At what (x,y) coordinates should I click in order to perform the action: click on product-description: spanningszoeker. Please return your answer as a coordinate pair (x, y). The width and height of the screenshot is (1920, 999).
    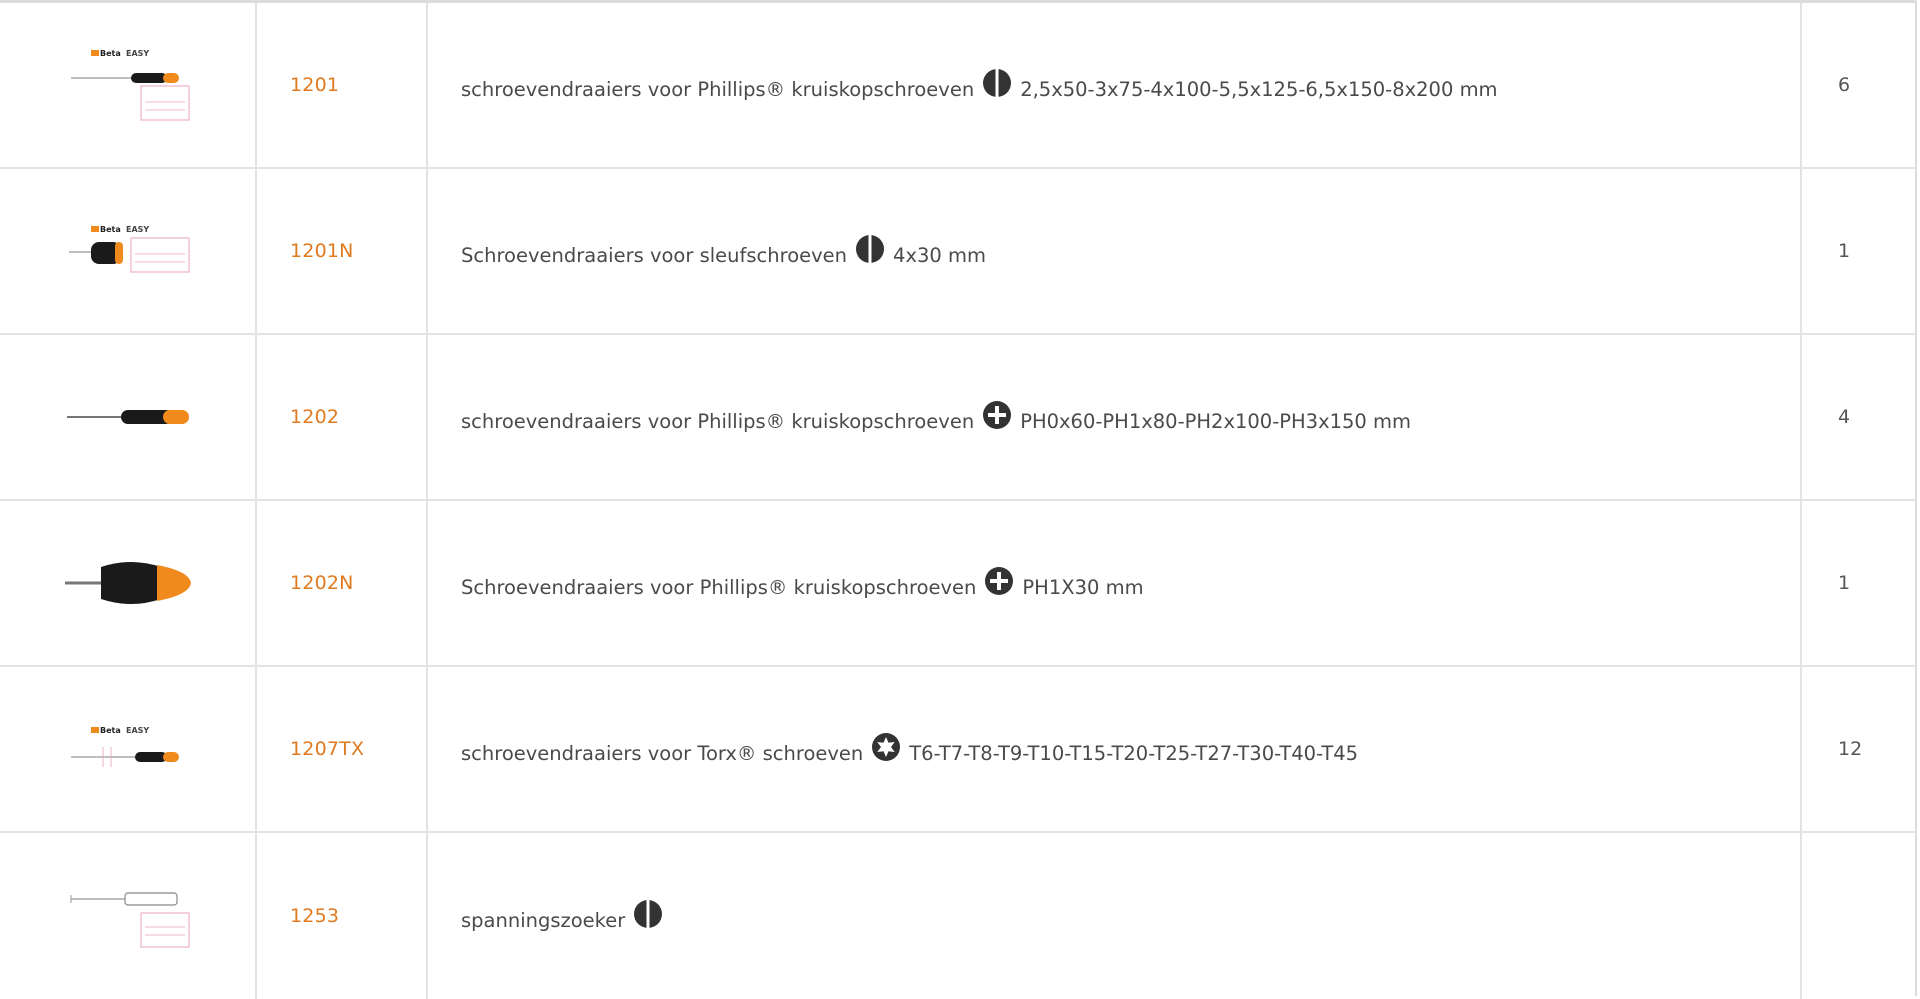
    Looking at the image, I should click on (566, 916).